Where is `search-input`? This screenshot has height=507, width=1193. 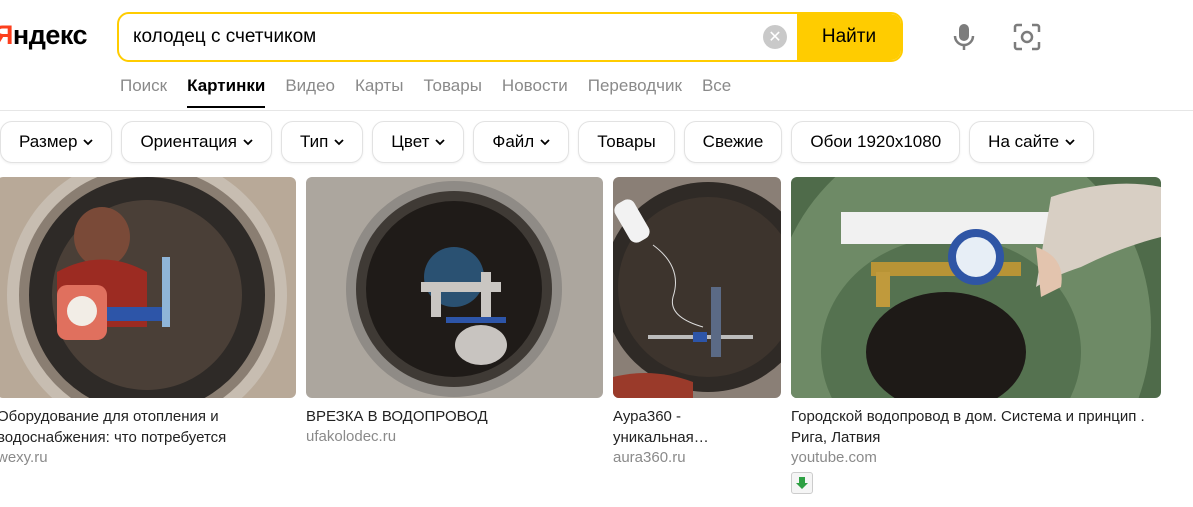
search-input is located at coordinates (441, 37).